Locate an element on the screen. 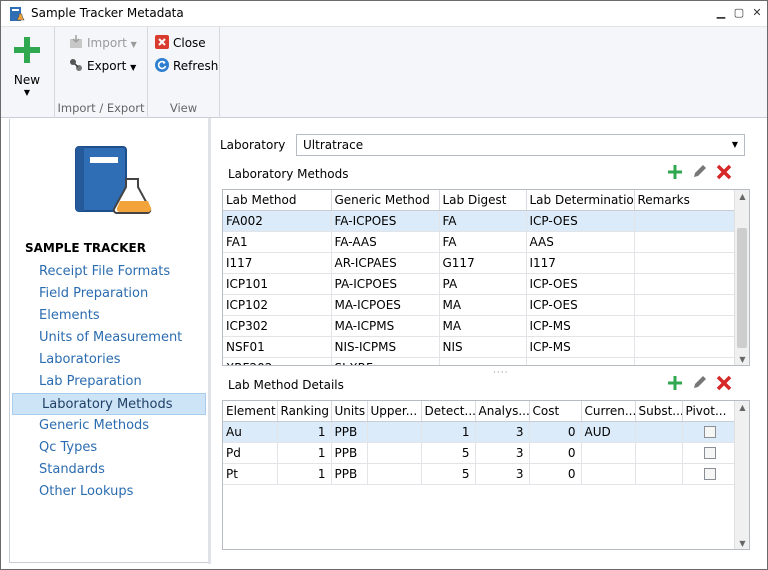 The width and height of the screenshot is (768, 570). table-row: XRF202SI-XRF is located at coordinates (479, 361).